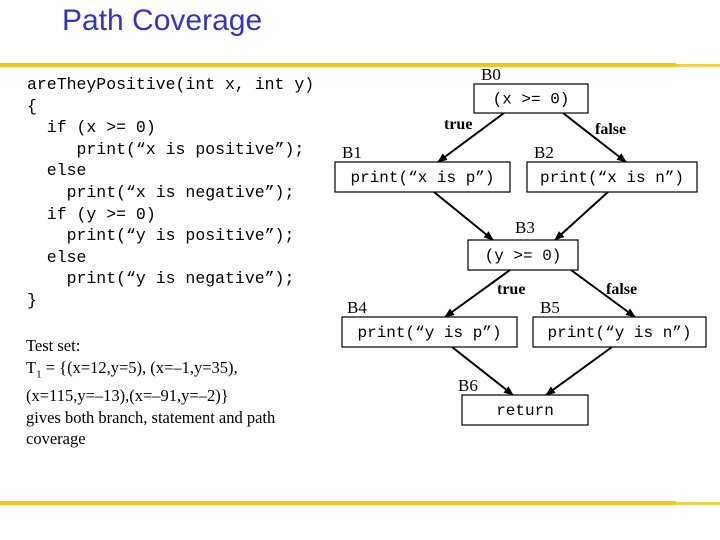  I want to click on block-b1: B1 print(“x is p”), so click(422, 168).